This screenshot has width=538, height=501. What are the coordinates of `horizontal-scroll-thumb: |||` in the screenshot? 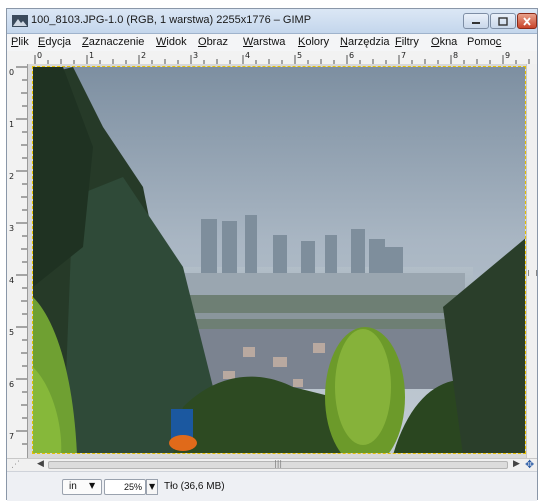 It's located at (278, 464).